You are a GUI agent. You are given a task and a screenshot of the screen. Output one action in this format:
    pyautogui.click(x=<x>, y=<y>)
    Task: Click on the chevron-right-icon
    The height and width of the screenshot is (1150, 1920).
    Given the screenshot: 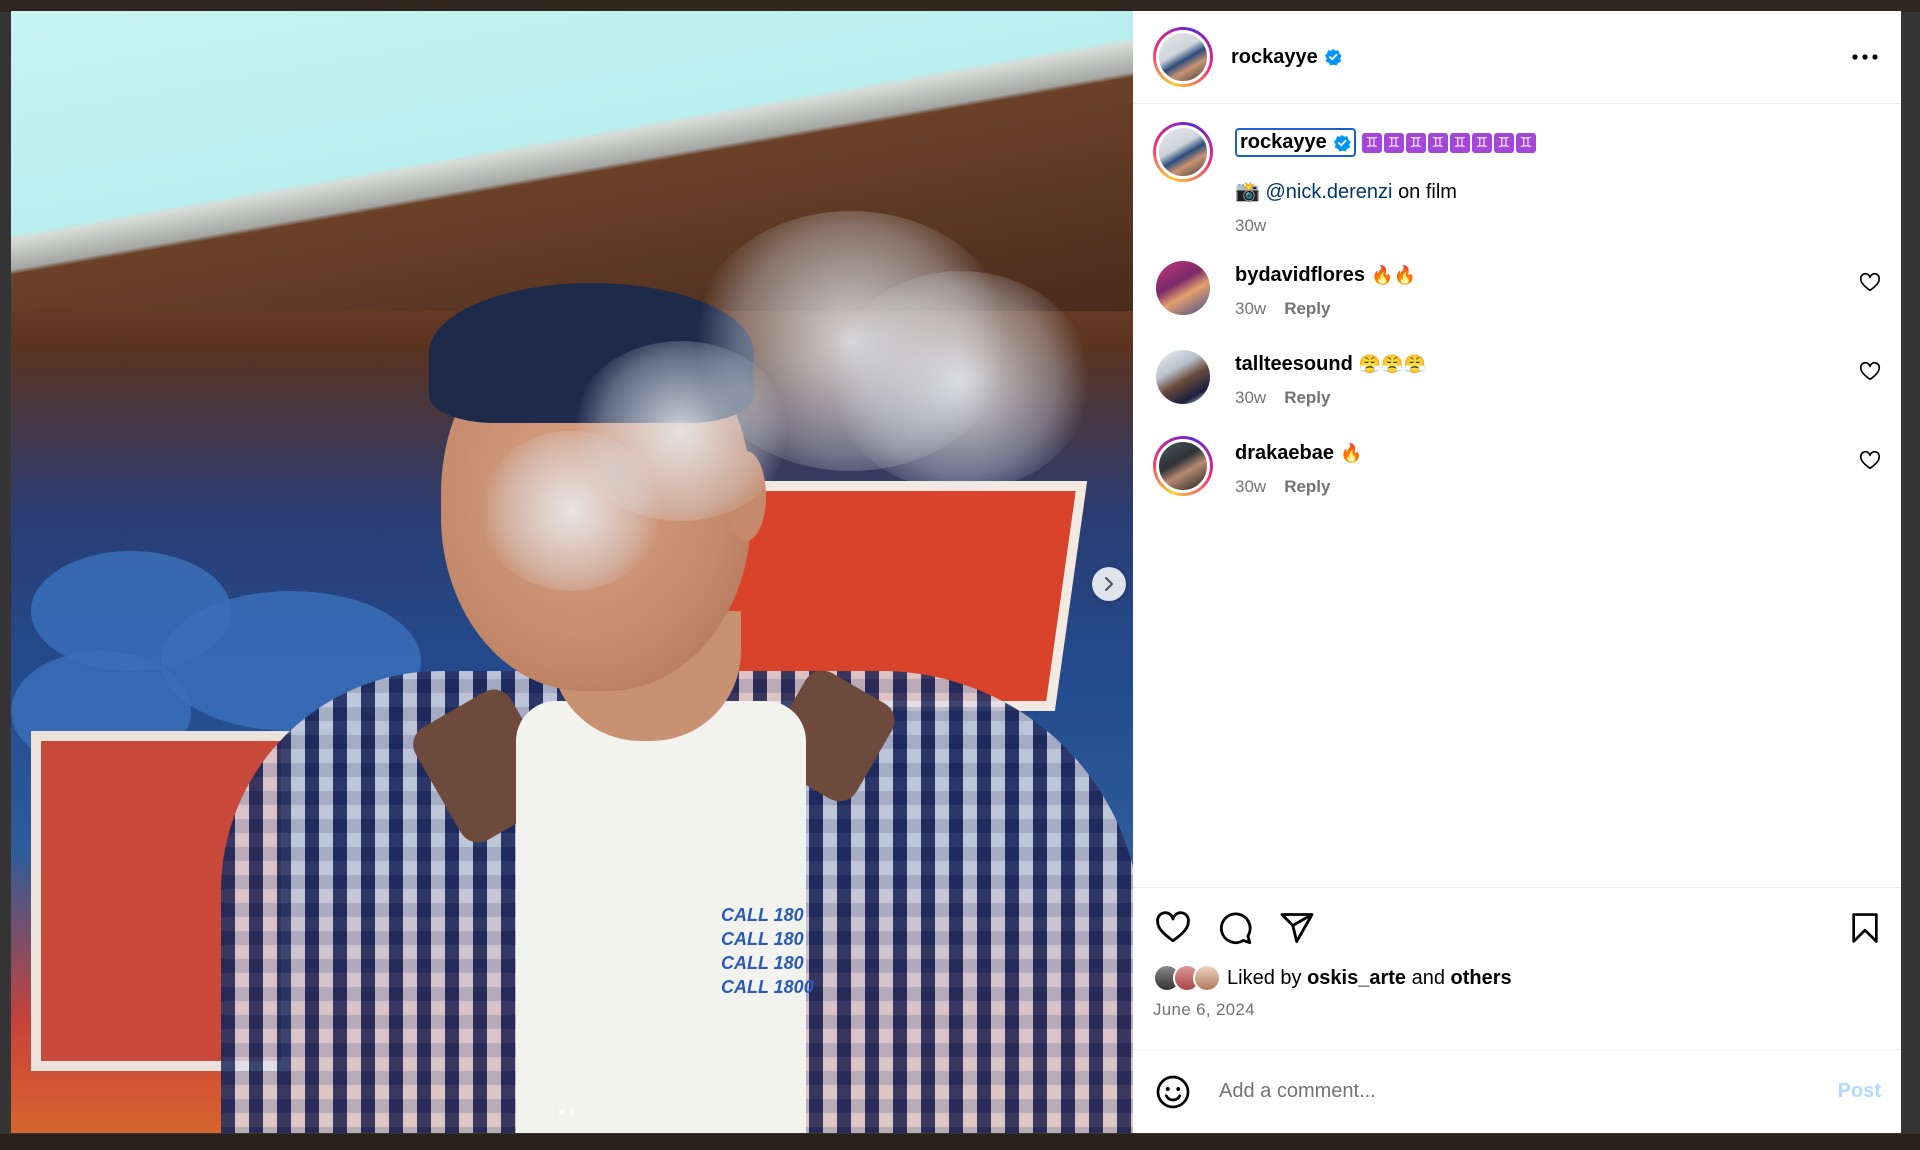 What is the action you would take?
    pyautogui.click(x=1109, y=584)
    